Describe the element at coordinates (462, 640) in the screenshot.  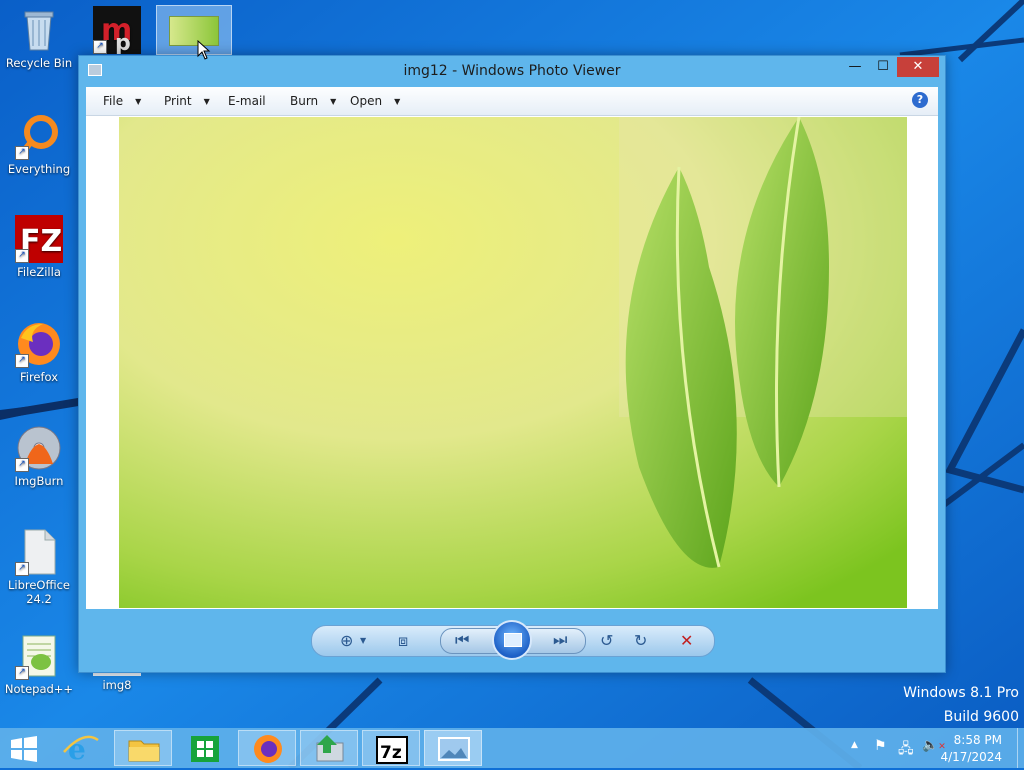
I see `previous-icon: ⏮` at that location.